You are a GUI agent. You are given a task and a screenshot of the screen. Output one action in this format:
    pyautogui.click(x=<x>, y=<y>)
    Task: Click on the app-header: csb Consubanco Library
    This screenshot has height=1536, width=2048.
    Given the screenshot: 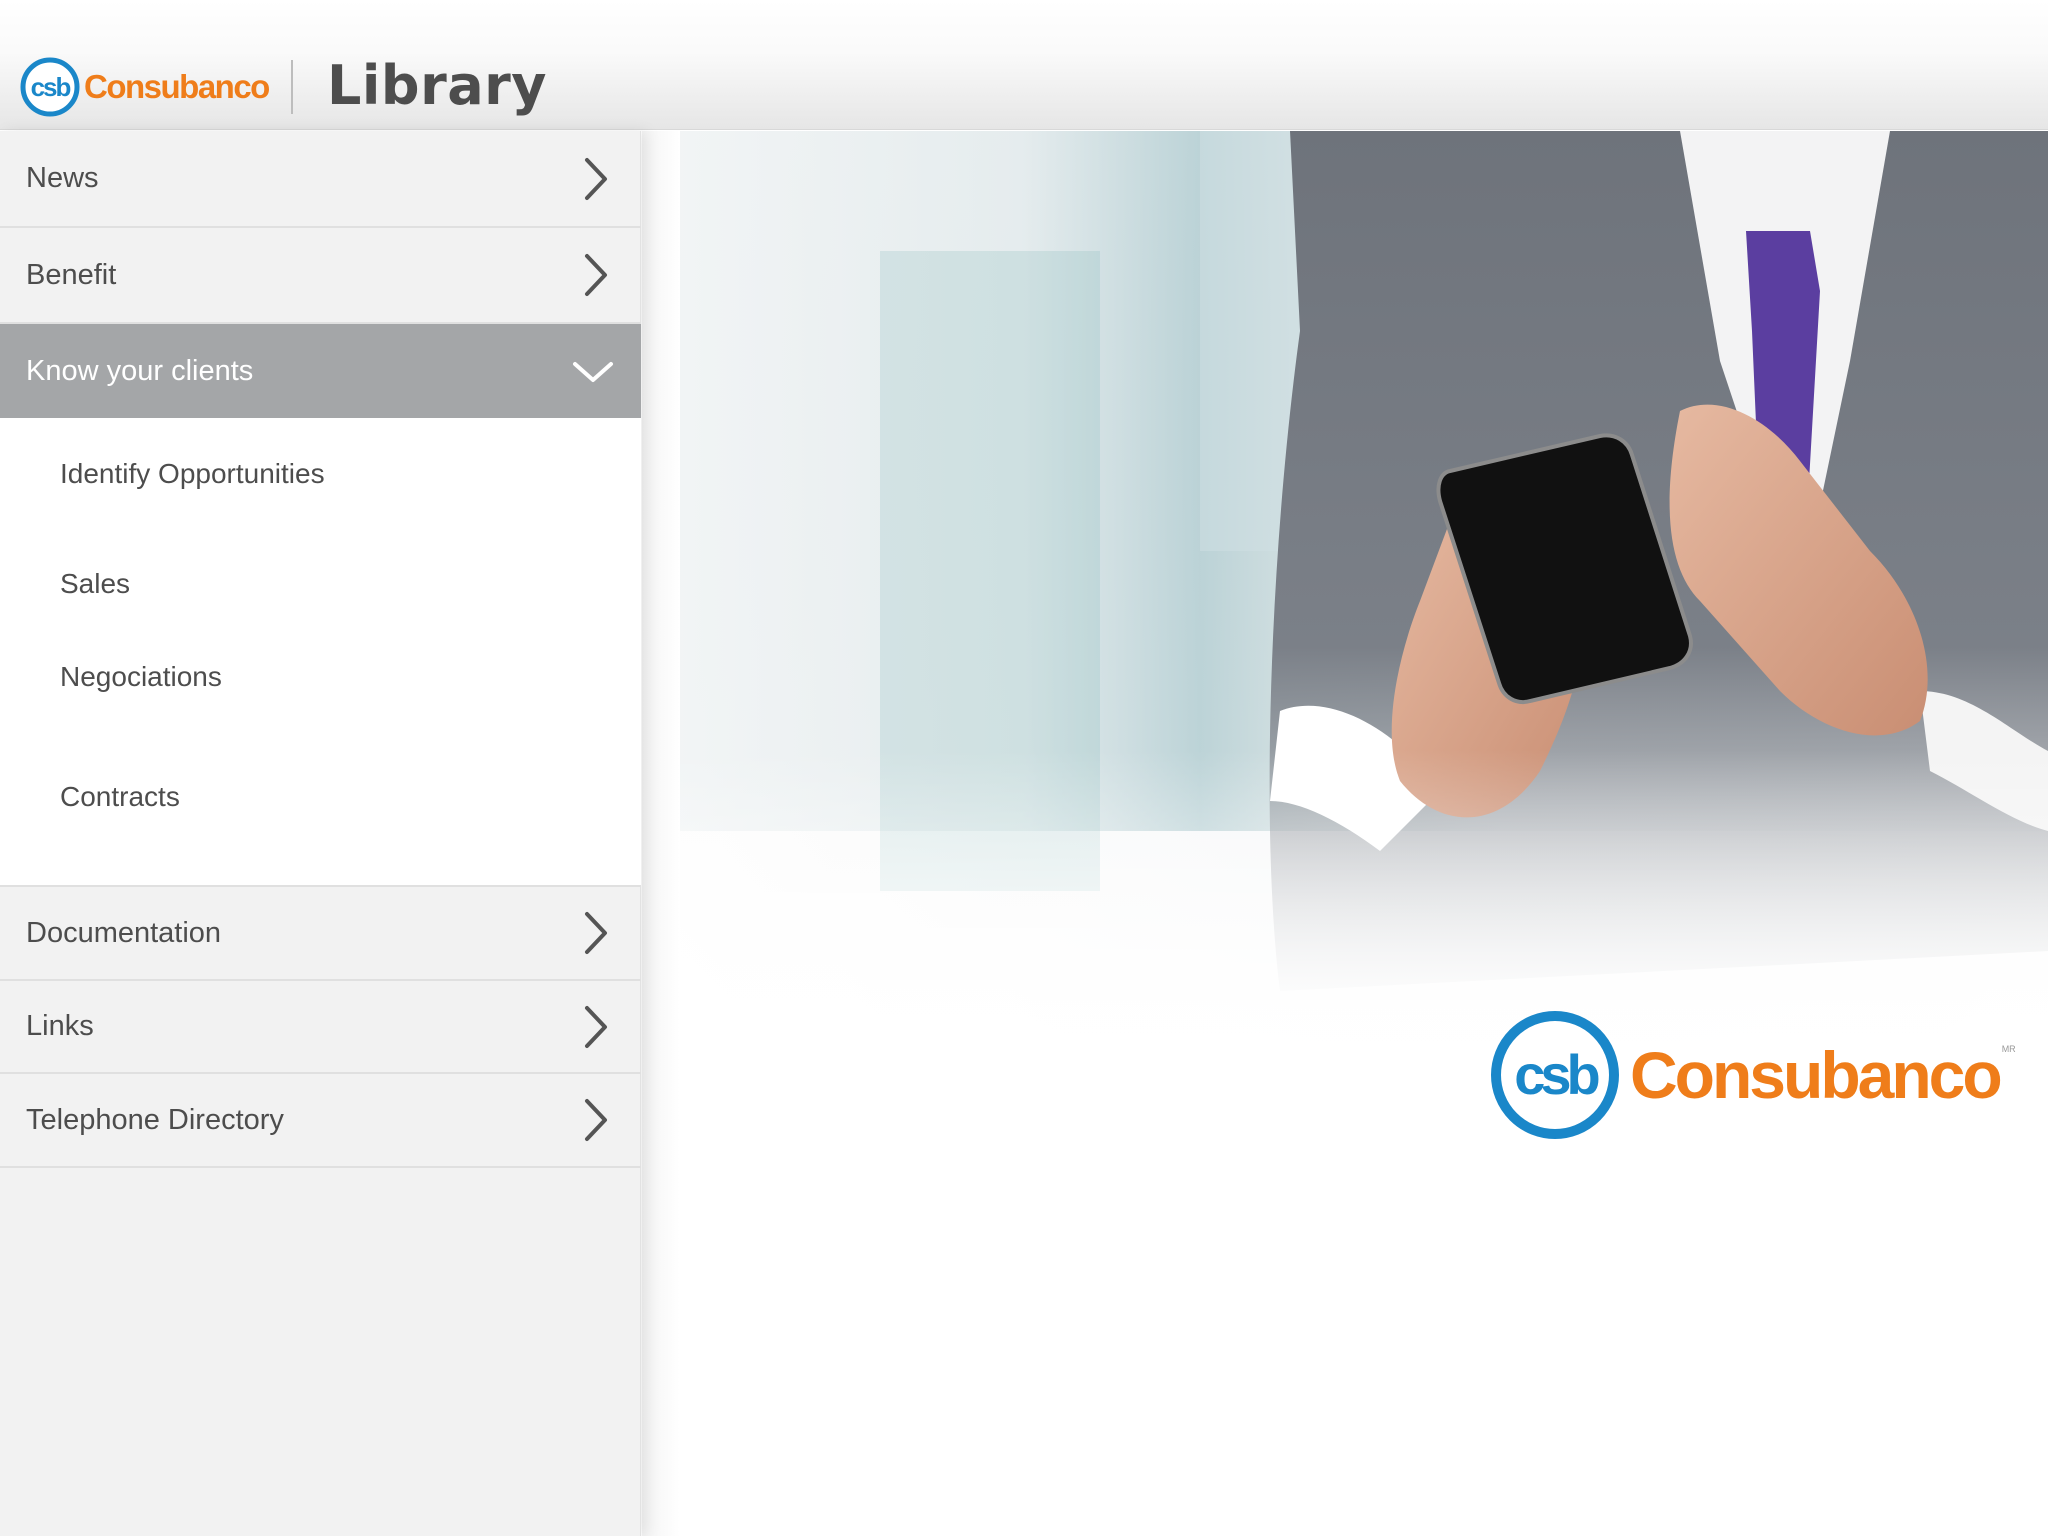 What is the action you would take?
    pyautogui.click(x=1024, y=65)
    